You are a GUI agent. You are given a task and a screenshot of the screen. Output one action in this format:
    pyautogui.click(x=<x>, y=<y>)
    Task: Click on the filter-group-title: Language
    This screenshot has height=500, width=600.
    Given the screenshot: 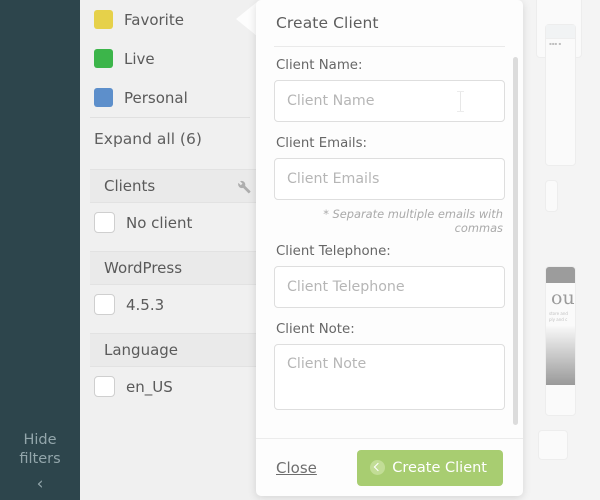 What is the action you would take?
    pyautogui.click(x=141, y=350)
    